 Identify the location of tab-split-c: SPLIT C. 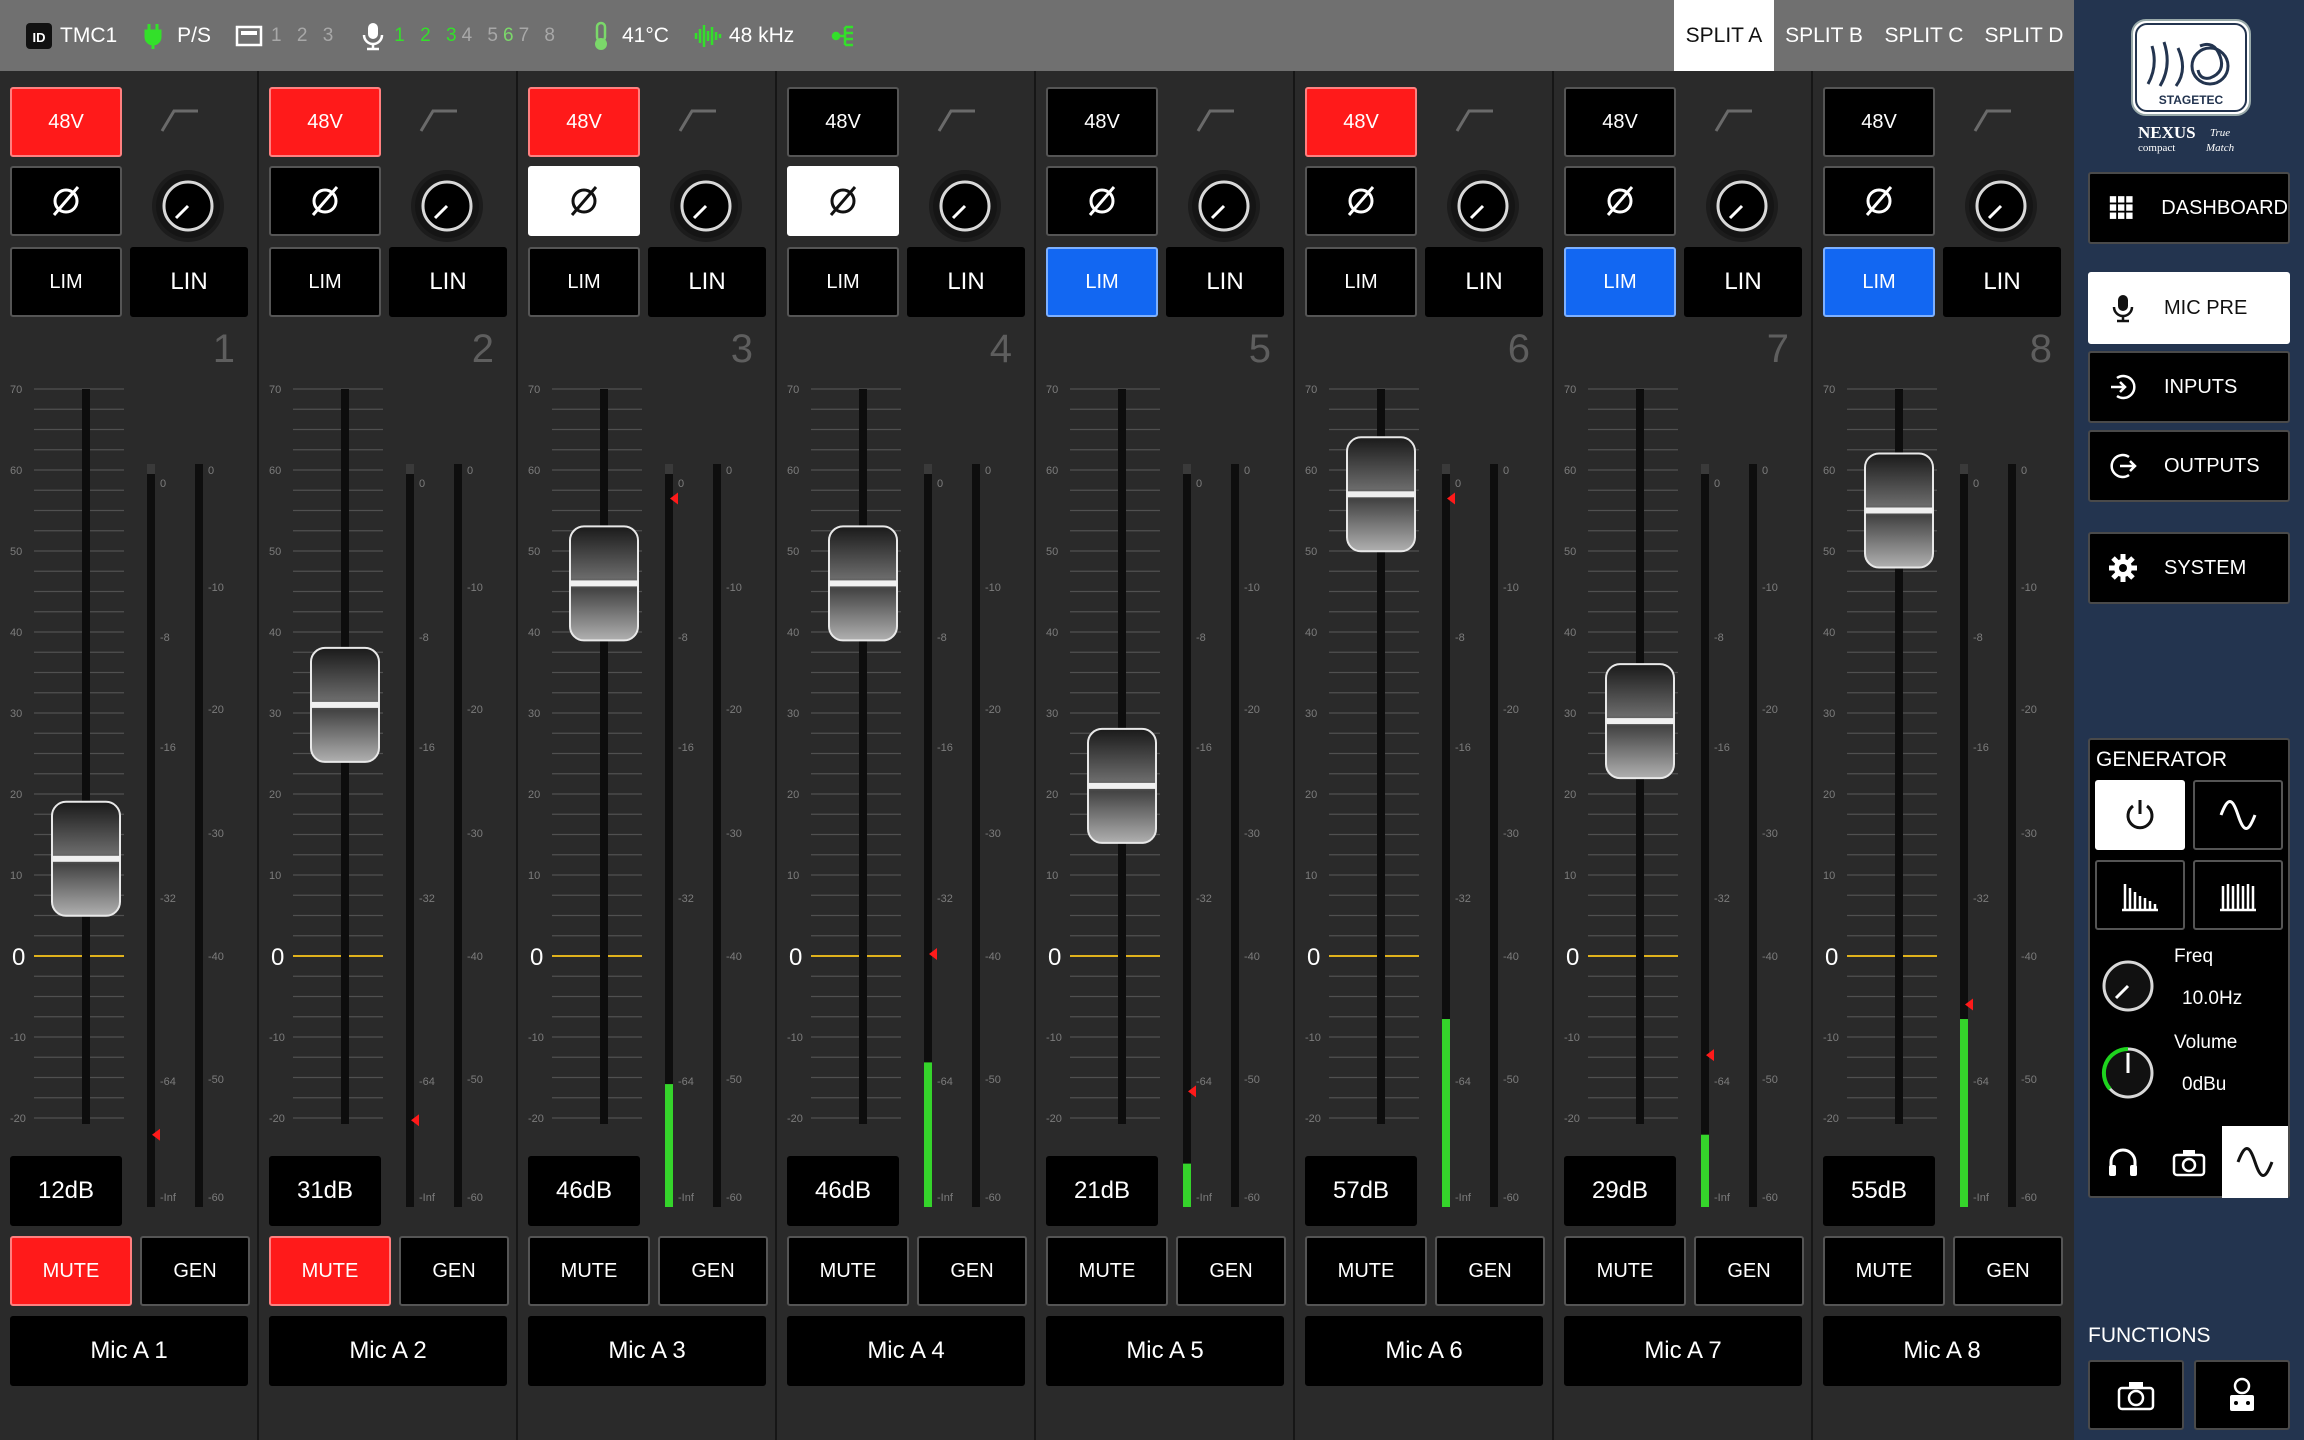
(1924, 35).